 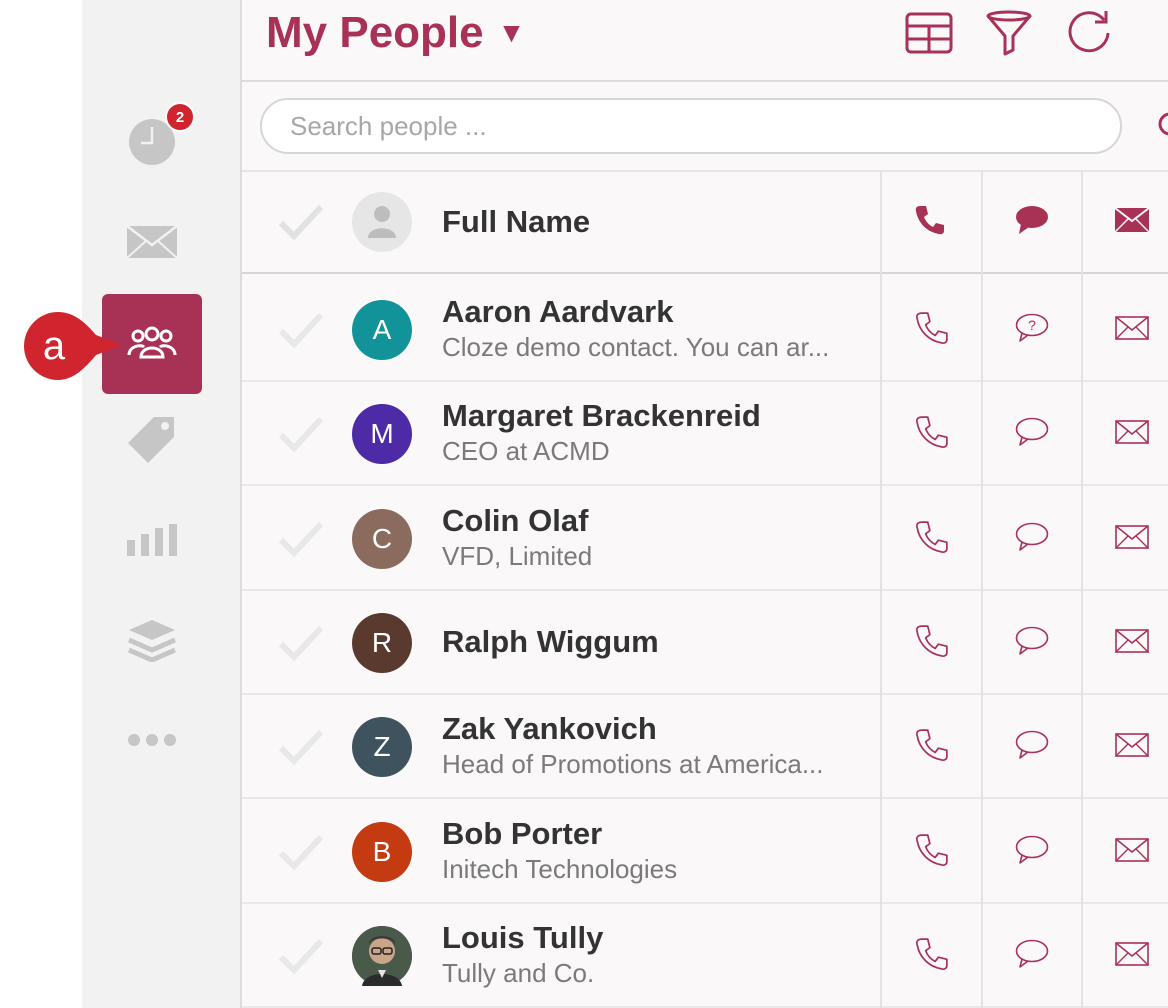 I want to click on avatar: A, so click(x=382, y=330).